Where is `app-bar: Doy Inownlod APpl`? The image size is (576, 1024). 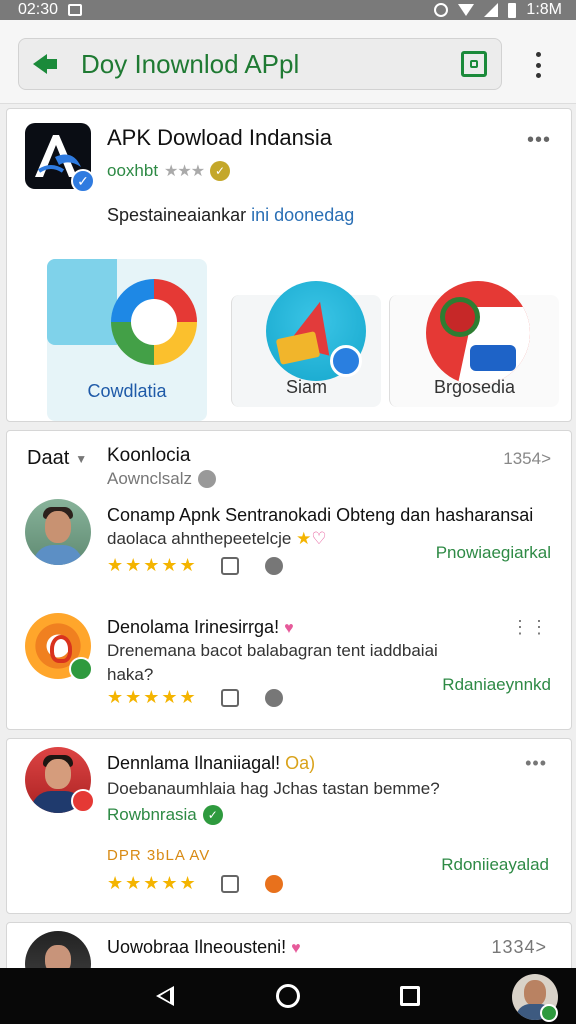
app-bar: Doy Inownlod APpl is located at coordinates (288, 62).